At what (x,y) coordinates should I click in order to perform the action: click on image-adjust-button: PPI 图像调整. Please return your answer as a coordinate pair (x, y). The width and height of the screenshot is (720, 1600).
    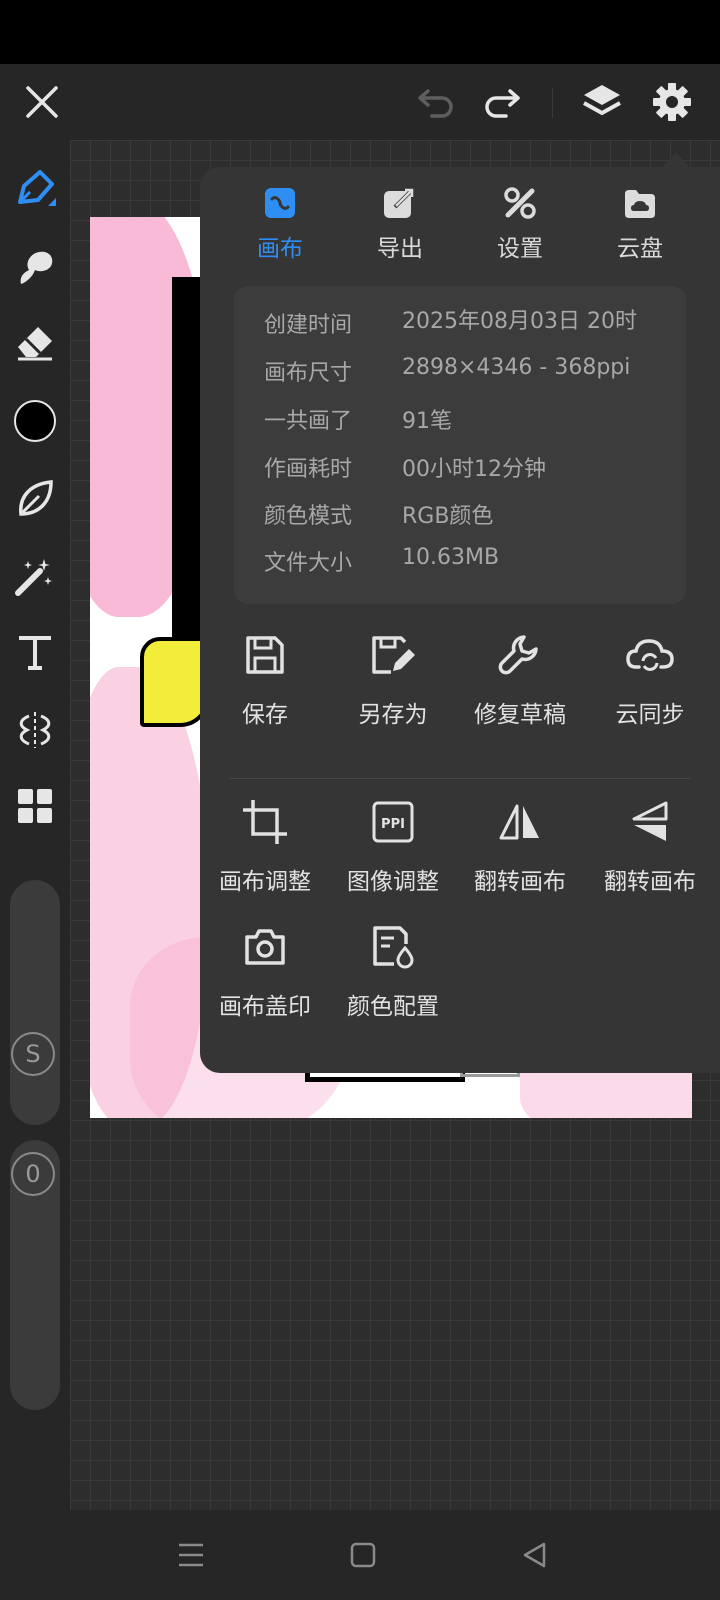
    Looking at the image, I should click on (393, 849).